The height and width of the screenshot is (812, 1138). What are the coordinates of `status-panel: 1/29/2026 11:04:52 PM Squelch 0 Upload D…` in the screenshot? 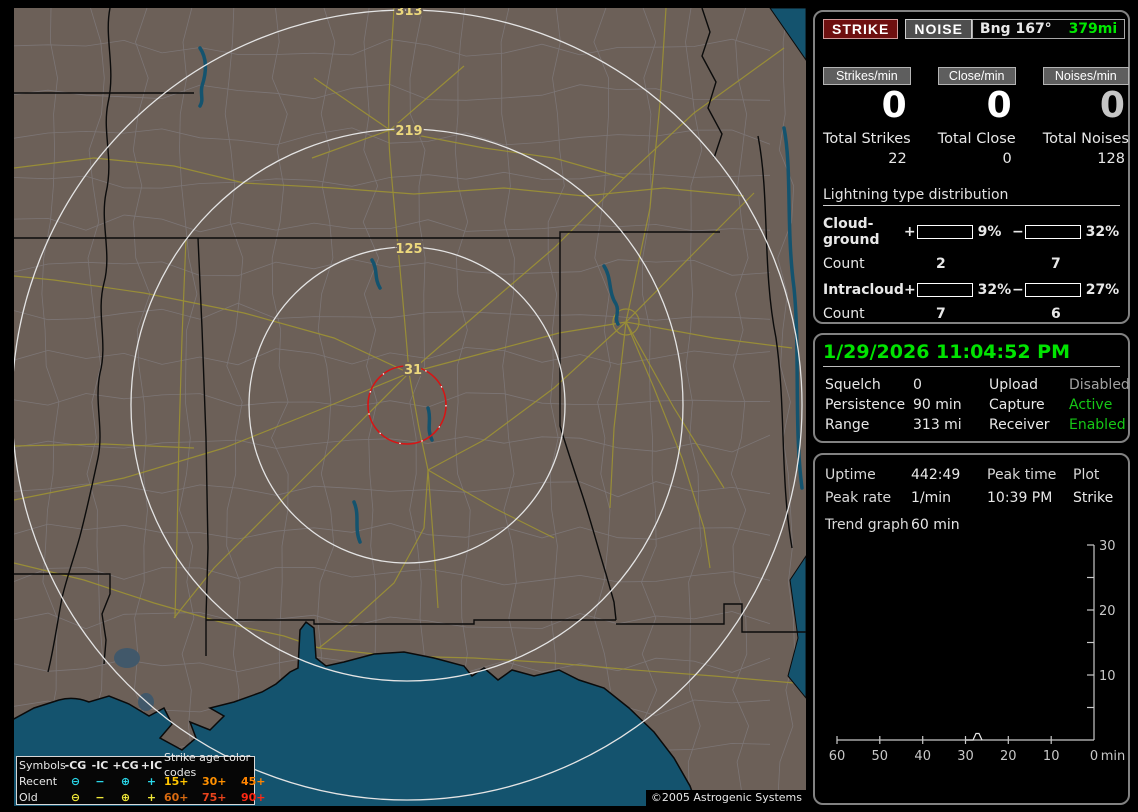 It's located at (971, 388).